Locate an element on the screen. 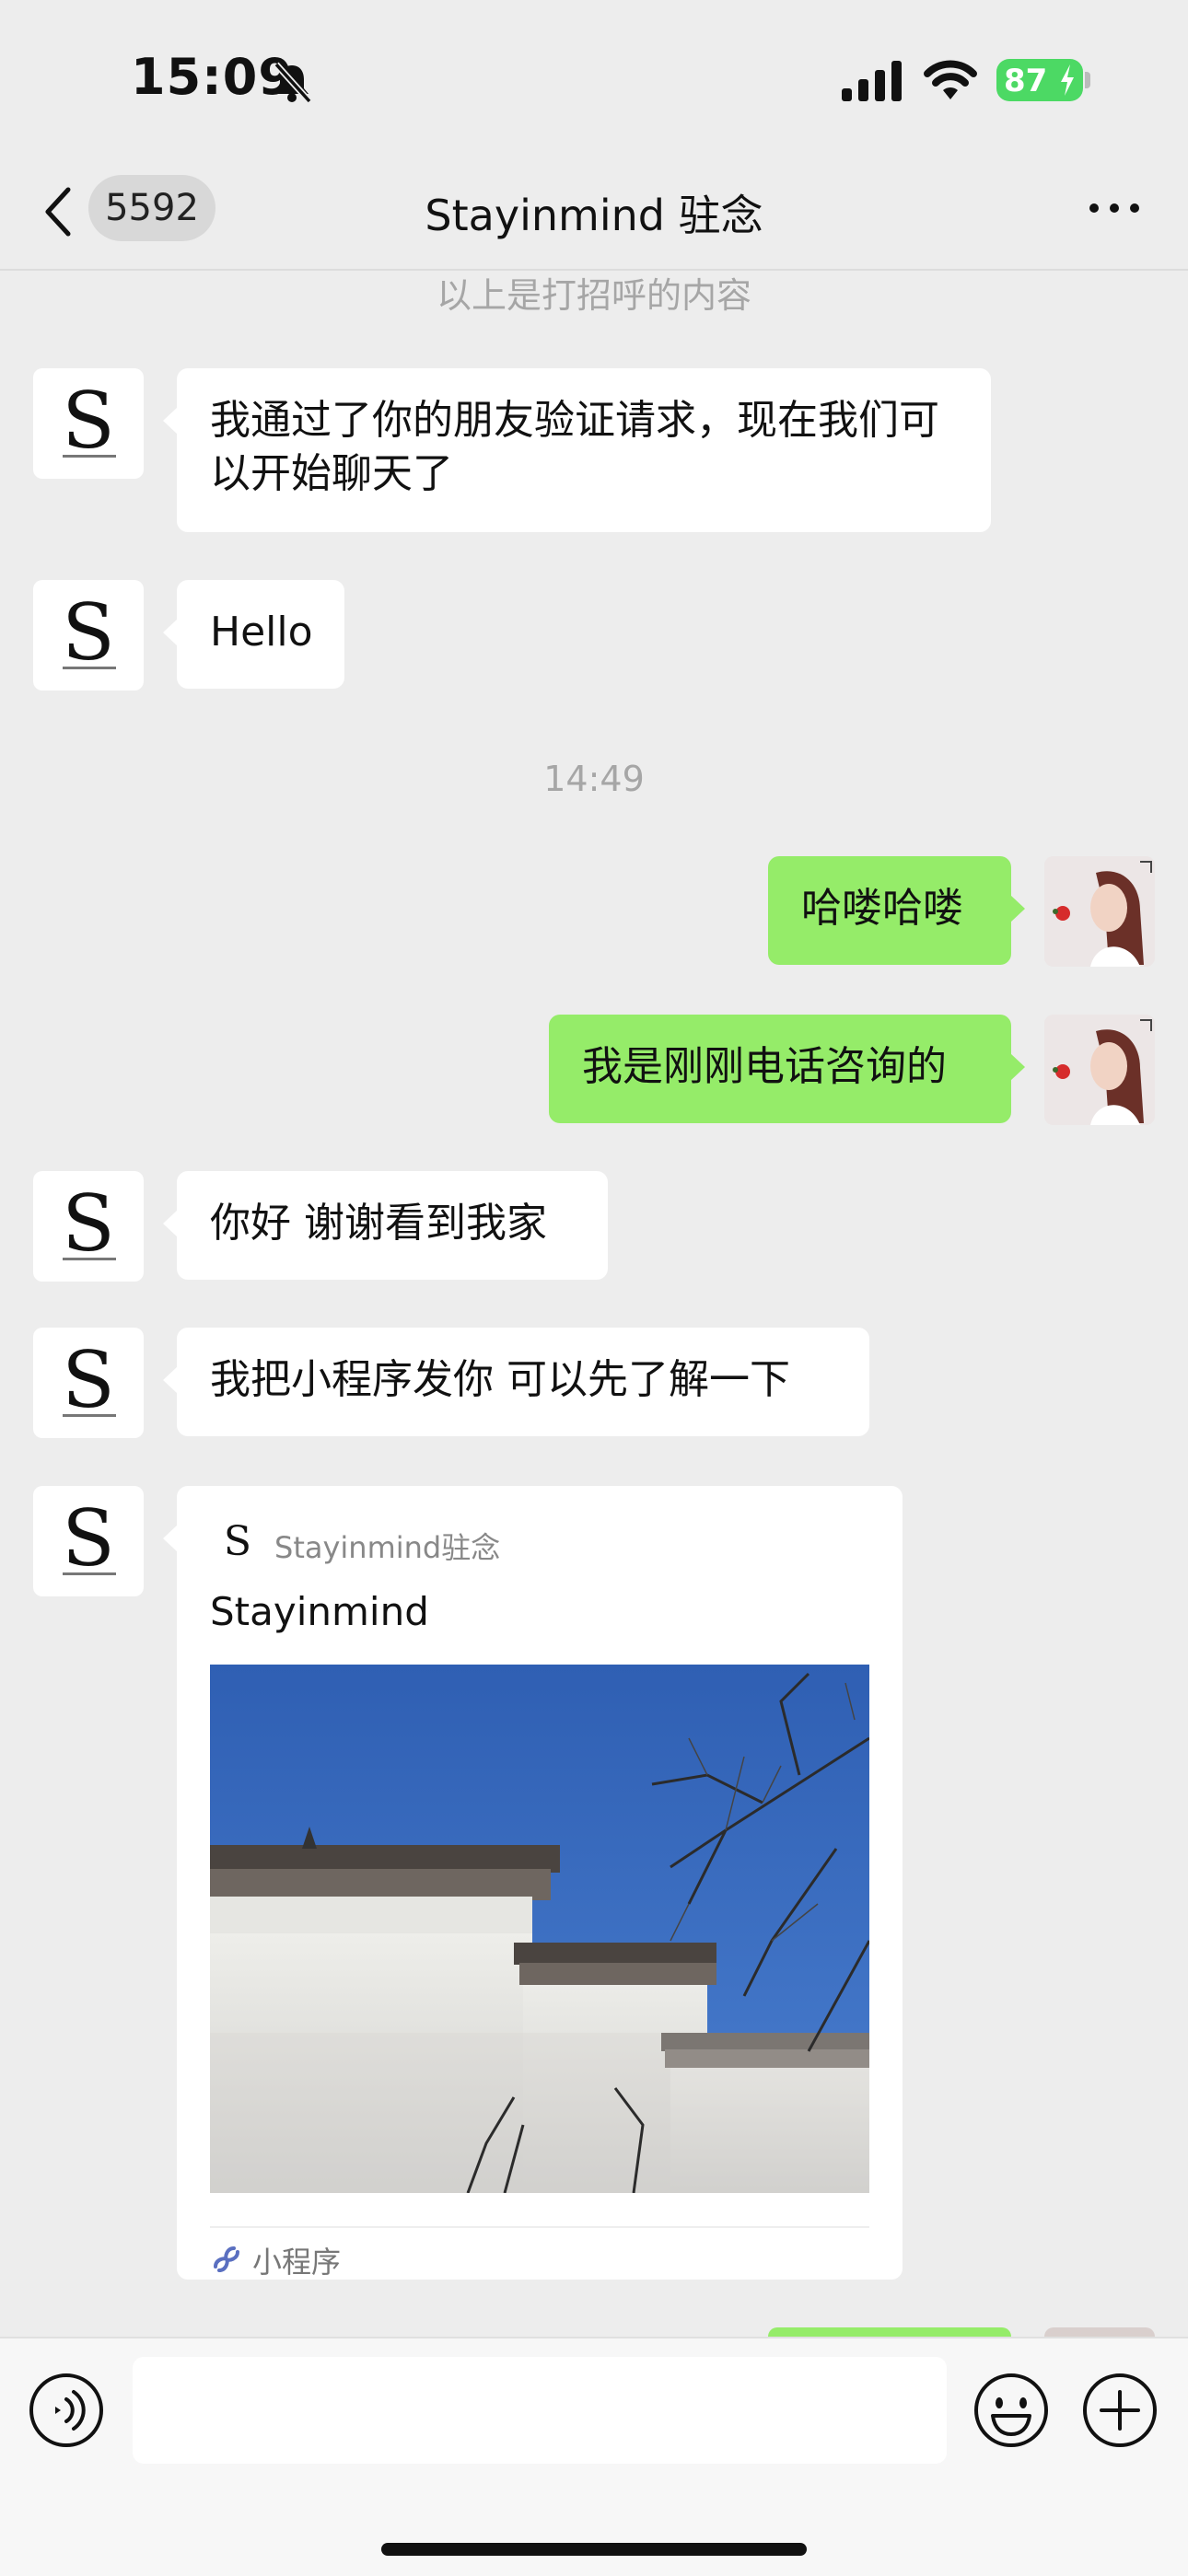  message-bubble: 你好 谢谢看到我家 is located at coordinates (386, 1225).